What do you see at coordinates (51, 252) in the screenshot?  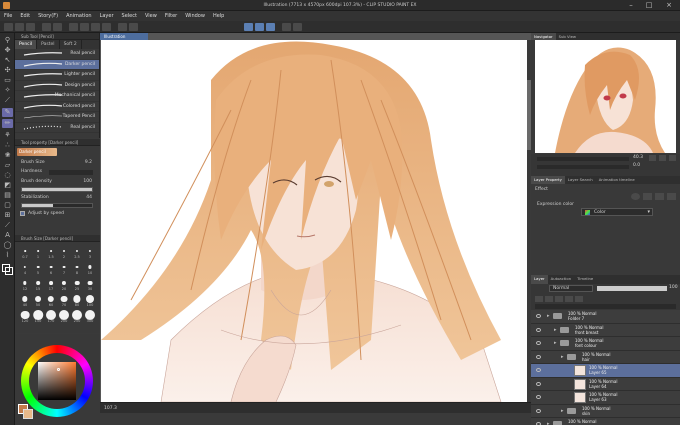 I see `brush-size-option: 1.5` at bounding box center [51, 252].